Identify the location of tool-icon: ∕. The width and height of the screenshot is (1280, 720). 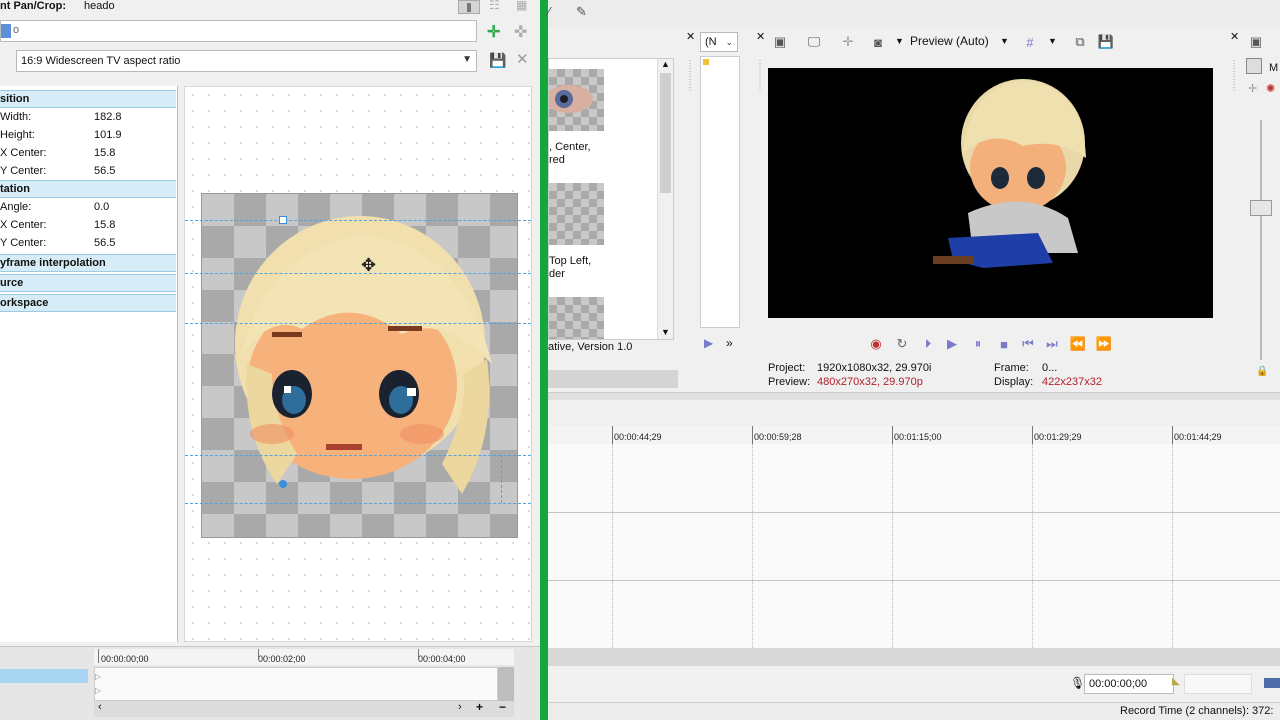
(549, 11).